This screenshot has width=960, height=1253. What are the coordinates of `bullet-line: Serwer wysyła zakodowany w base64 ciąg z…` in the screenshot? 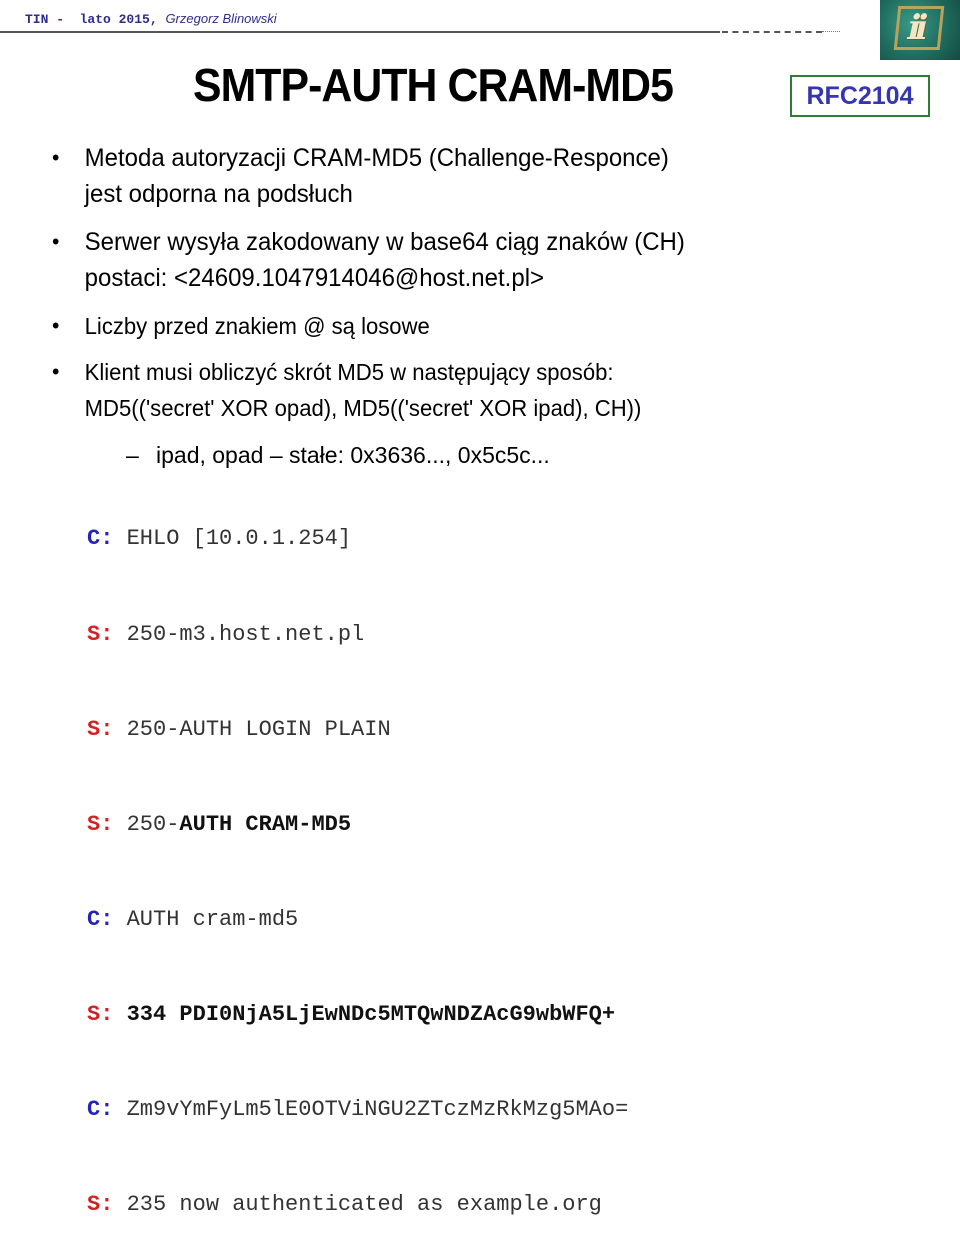 It's located at (384, 242).